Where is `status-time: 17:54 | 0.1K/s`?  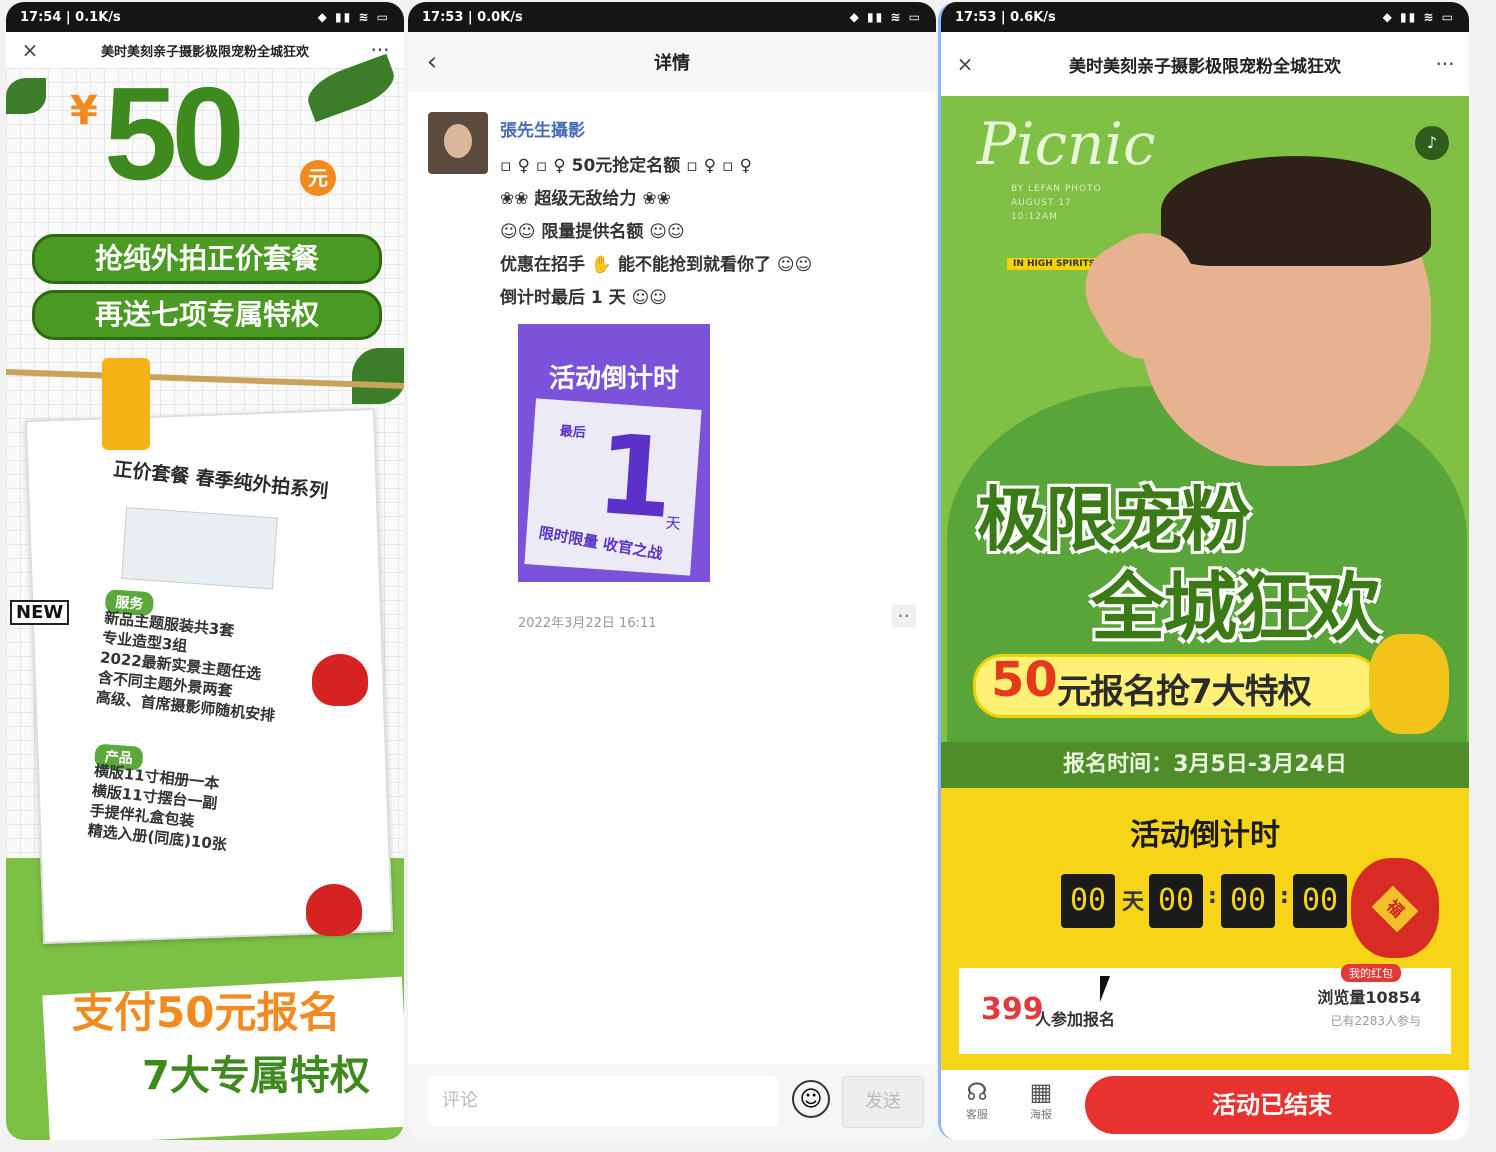 status-time: 17:54 | 0.1K/s is located at coordinates (70, 17).